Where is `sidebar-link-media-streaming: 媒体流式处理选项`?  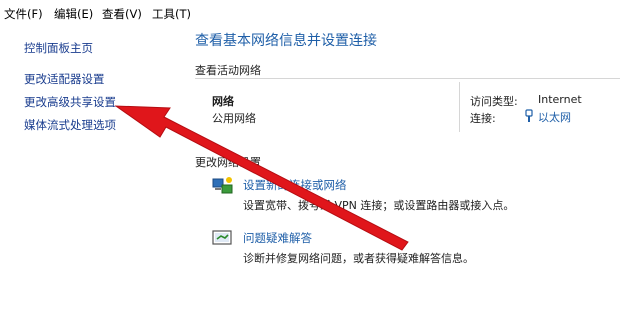
sidebar-link-media-streaming: 媒体流式处理选项 is located at coordinates (70, 125).